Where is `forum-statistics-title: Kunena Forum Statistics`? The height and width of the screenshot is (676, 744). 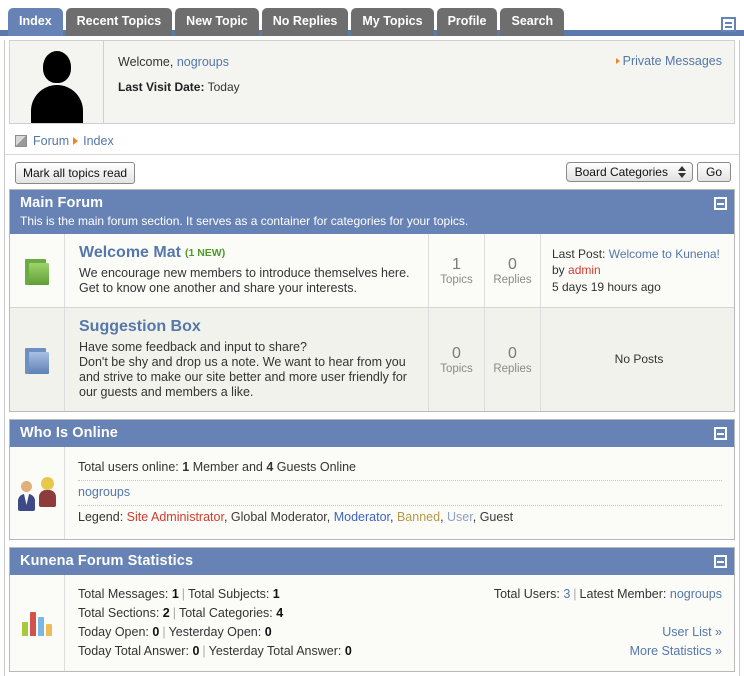
forum-statistics-title: Kunena Forum Statistics is located at coordinates (107, 561).